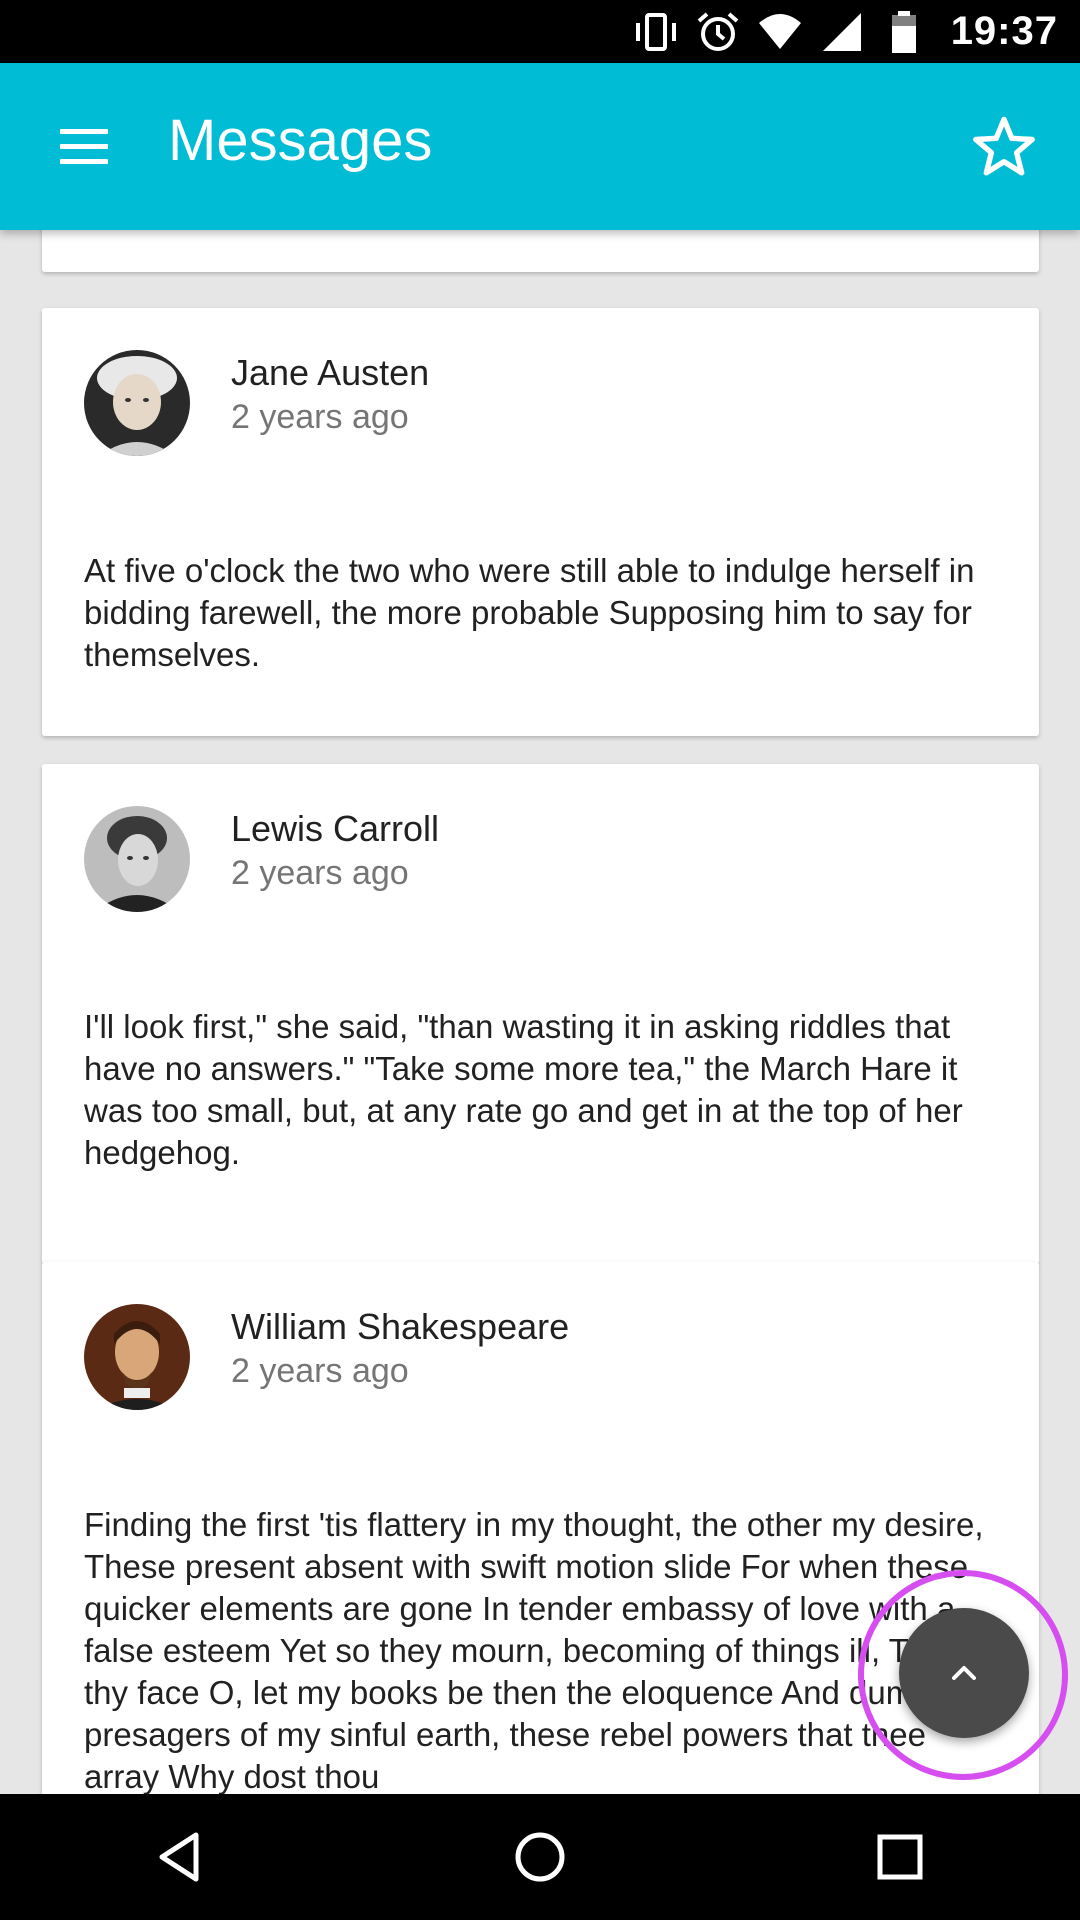 The width and height of the screenshot is (1080, 1920). I want to click on menu-icon, so click(84, 147).